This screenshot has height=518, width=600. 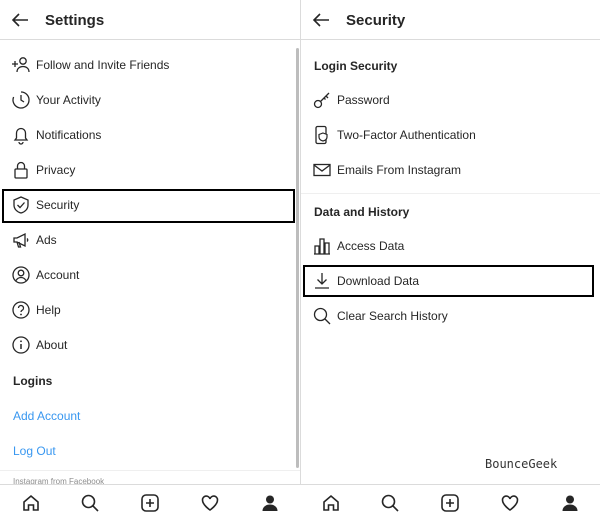 I want to click on add-person-icon, so click(x=21, y=65).